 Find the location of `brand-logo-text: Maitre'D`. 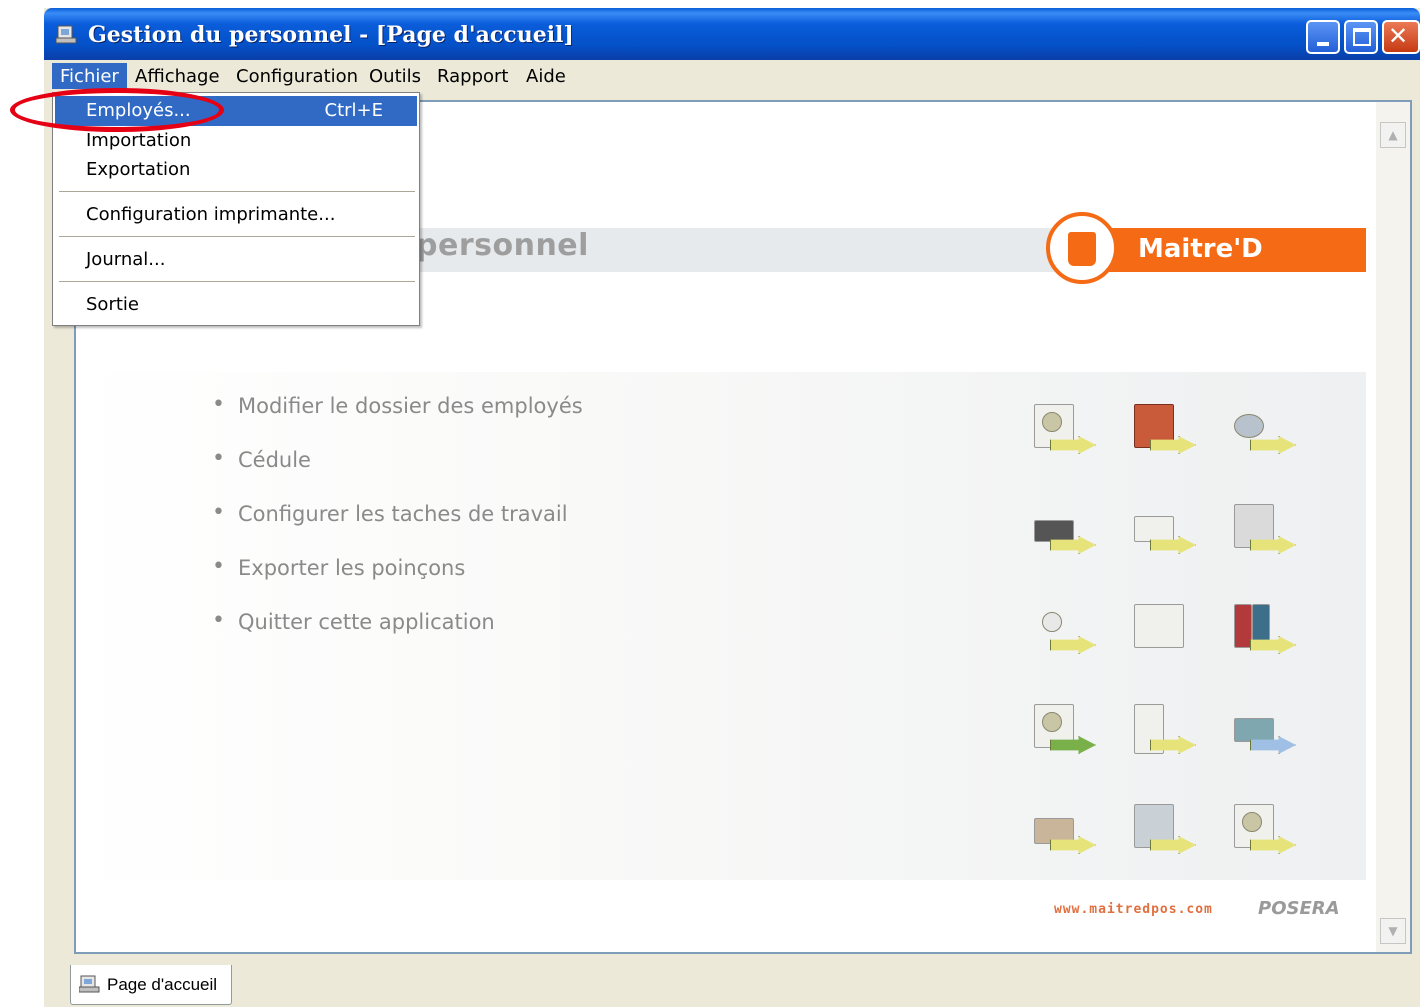

brand-logo-text: Maitre'D is located at coordinates (1200, 249).